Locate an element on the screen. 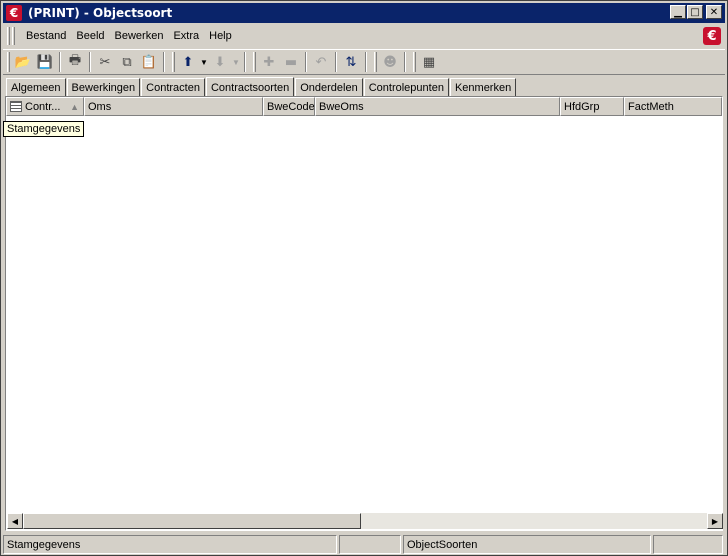  window-controls: ▁ □ ✕ is located at coordinates (695, 12).